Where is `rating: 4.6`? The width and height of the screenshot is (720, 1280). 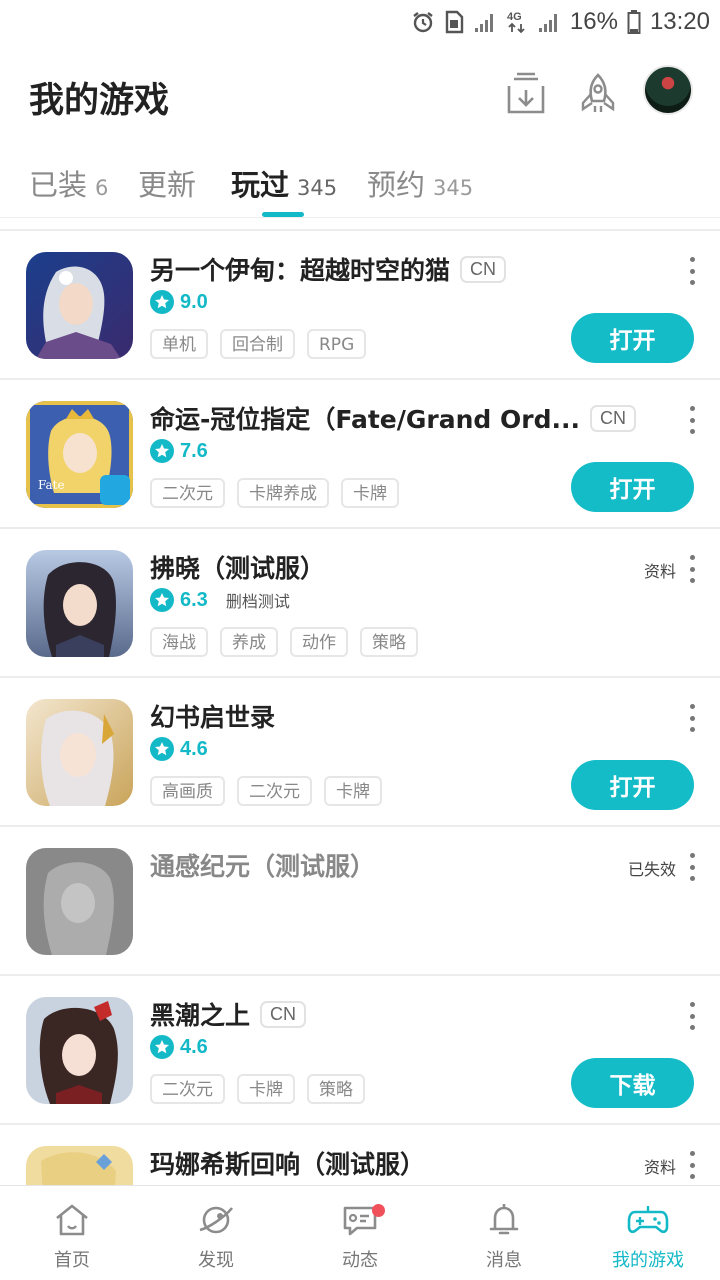
rating: 4.6 is located at coordinates (179, 749).